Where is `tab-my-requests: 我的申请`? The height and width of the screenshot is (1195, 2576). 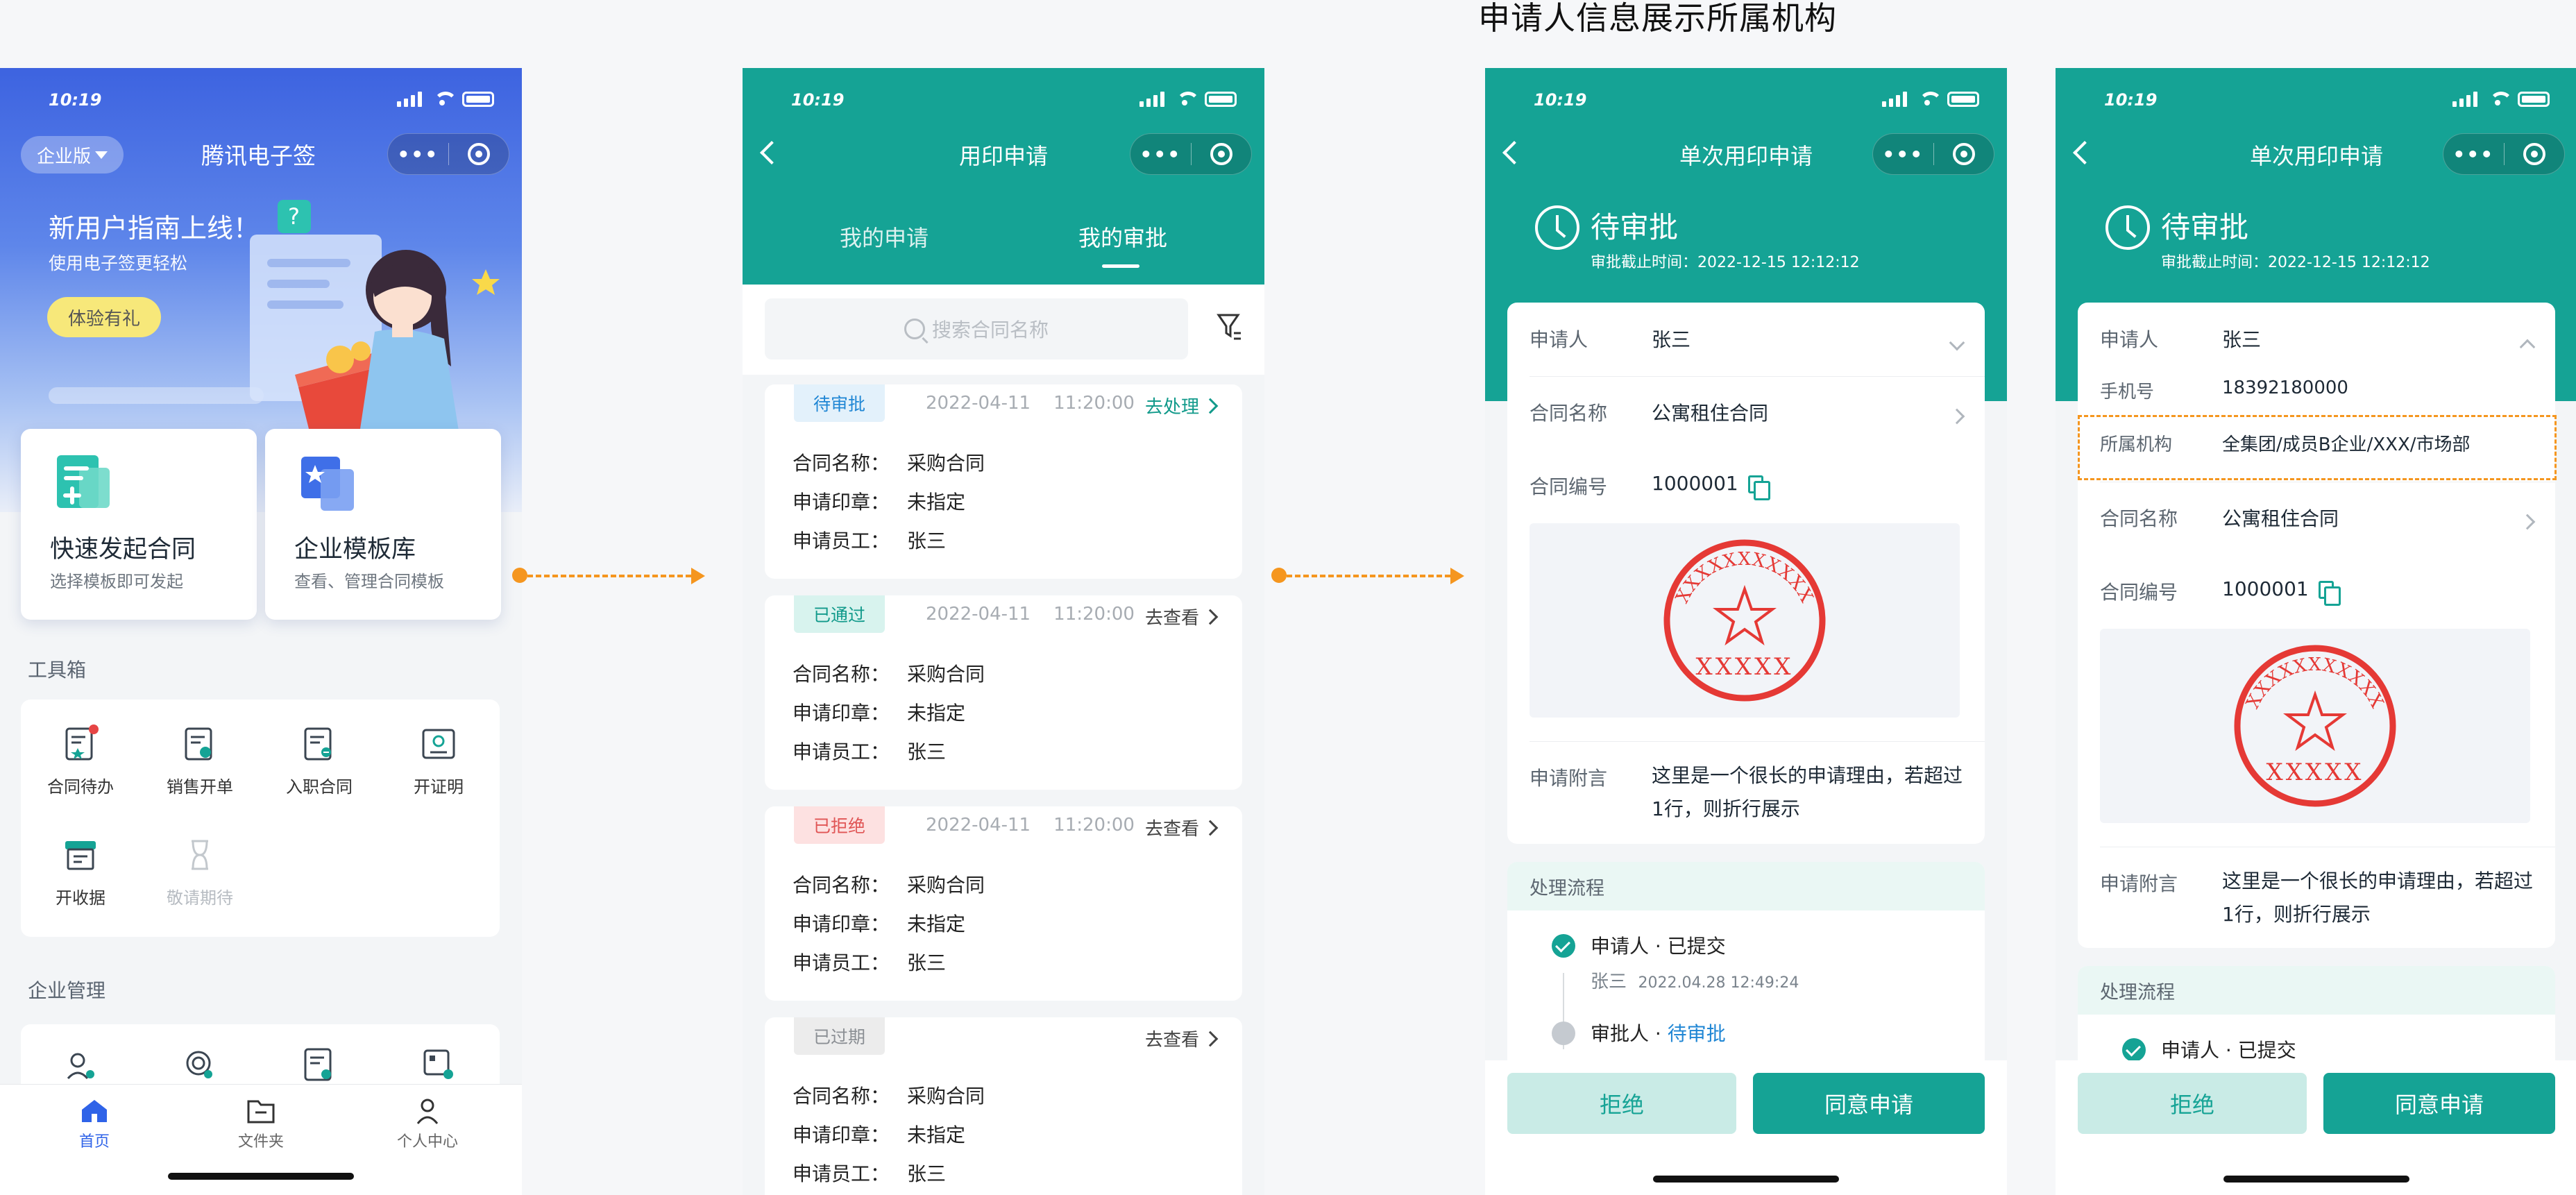 tab-my-requests: 我的申请 is located at coordinates (884, 237).